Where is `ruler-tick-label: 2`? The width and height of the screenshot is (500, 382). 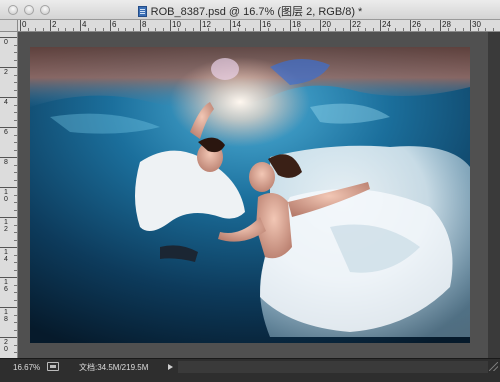 ruler-tick-label: 2 is located at coordinates (6, 342).